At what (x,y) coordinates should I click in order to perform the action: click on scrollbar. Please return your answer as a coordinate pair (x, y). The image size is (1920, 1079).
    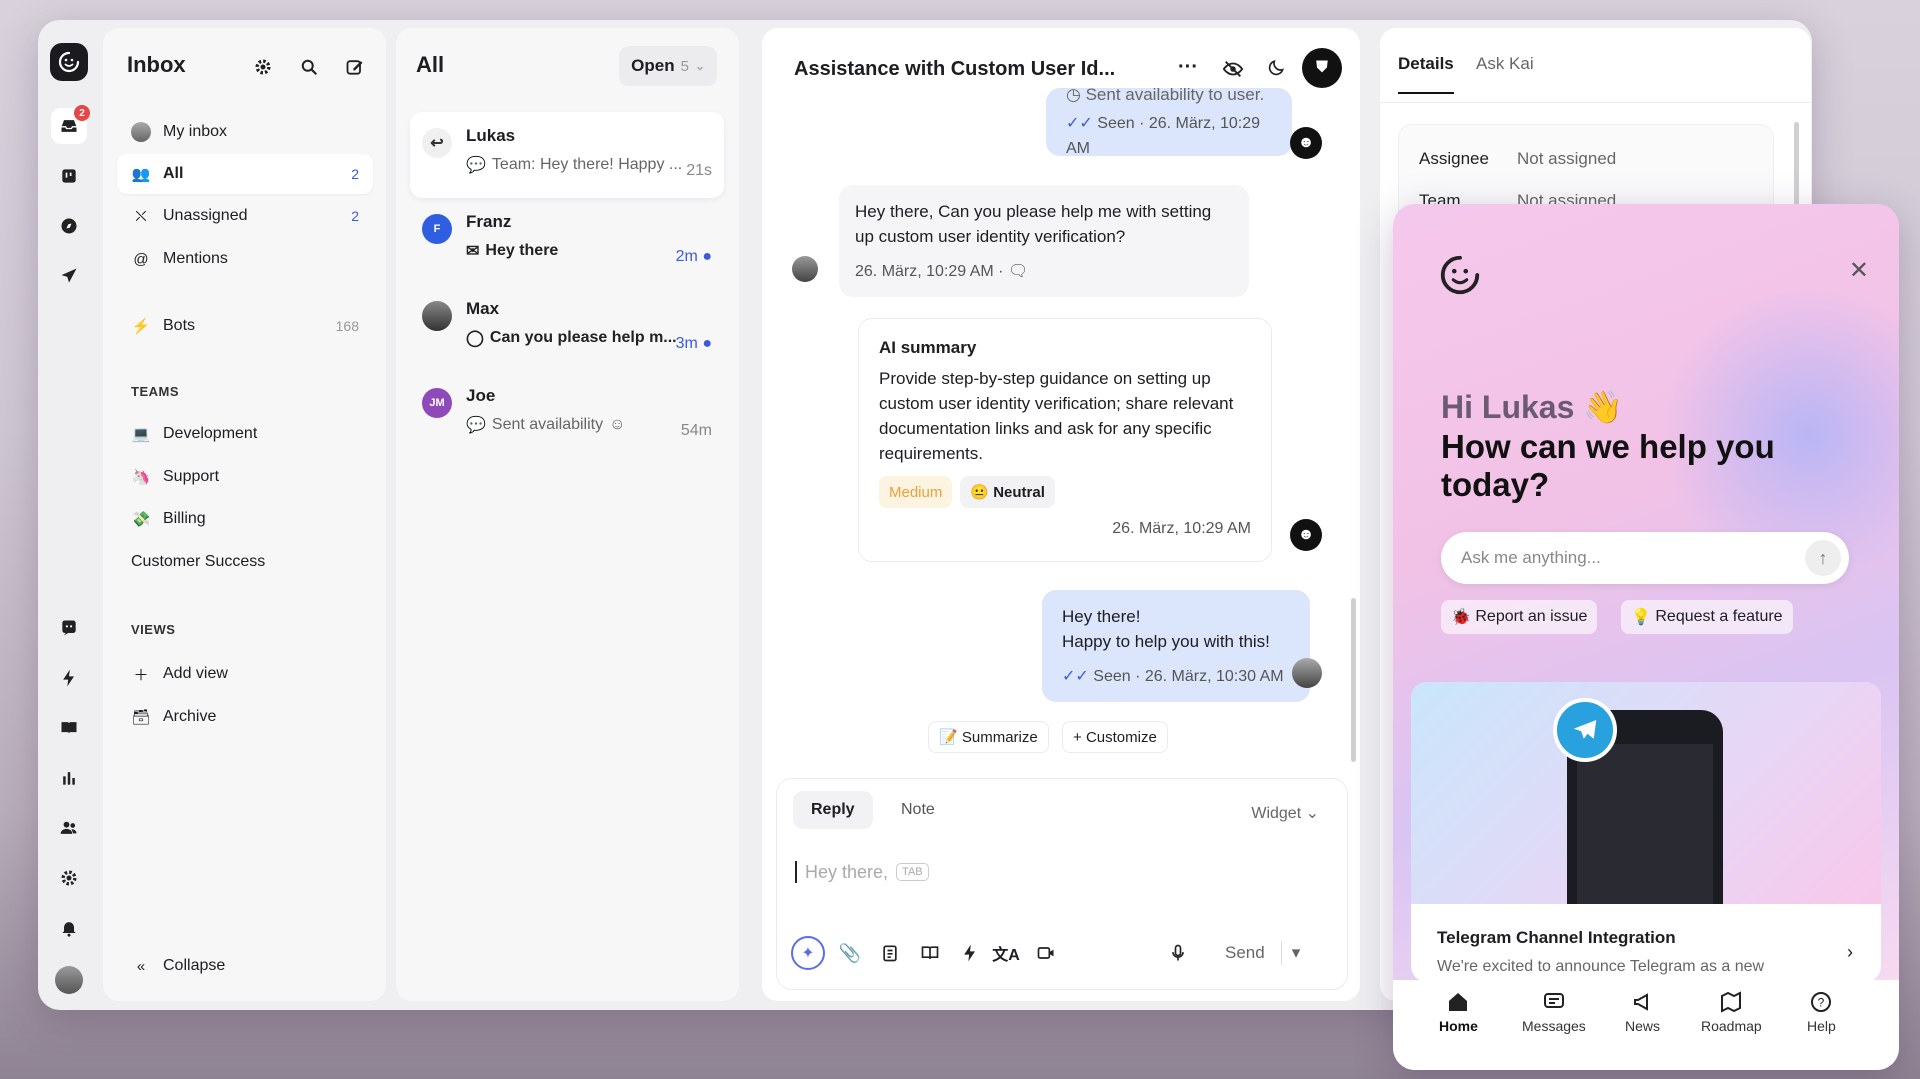
    Looking at the image, I should click on (1353, 680).